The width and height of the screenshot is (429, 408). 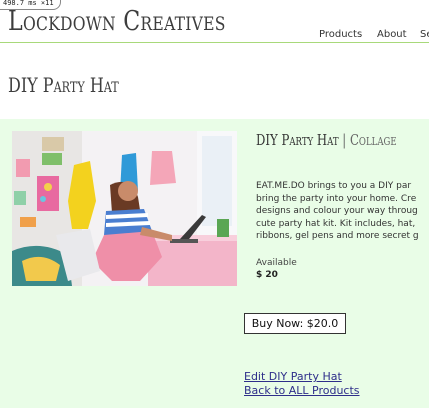 What do you see at coordinates (340, 34) in the screenshot?
I see `nav-item-products: Products` at bounding box center [340, 34].